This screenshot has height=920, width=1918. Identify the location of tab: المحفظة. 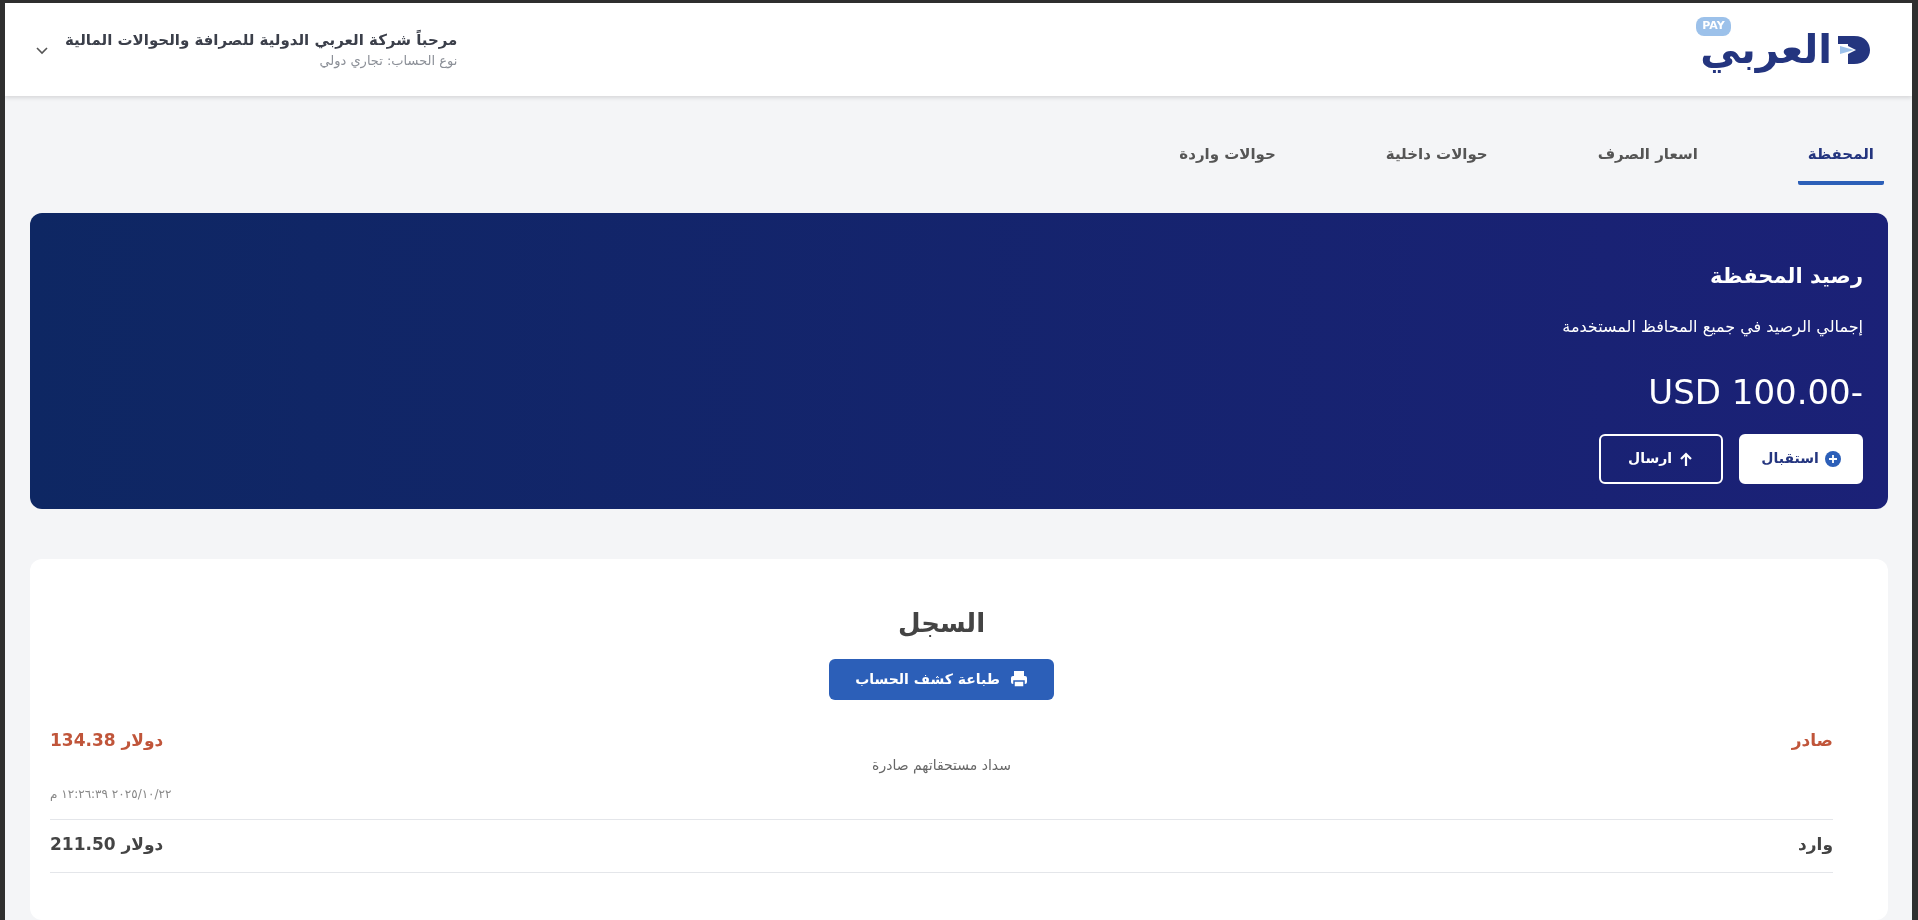
(1840, 153).